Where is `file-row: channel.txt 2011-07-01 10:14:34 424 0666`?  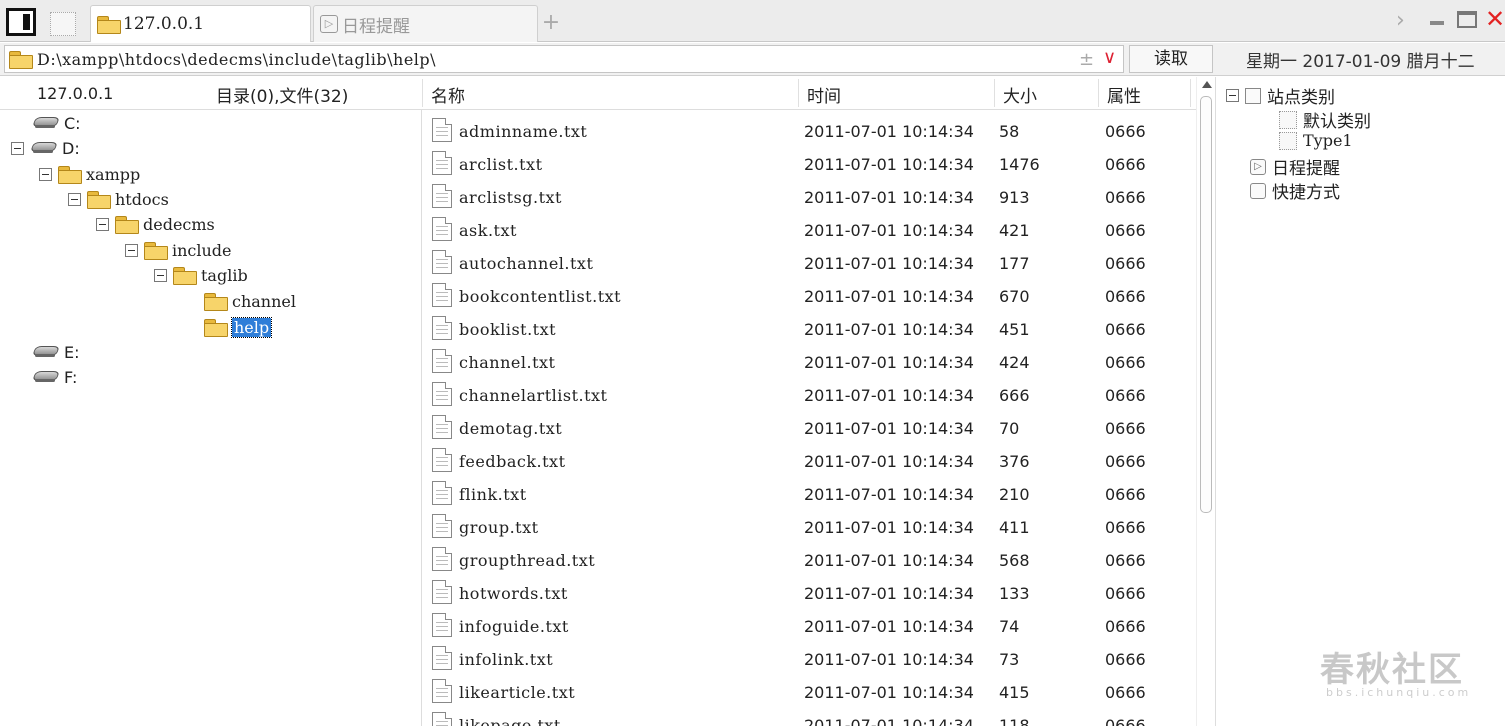 file-row: channel.txt 2011-07-01 10:14:34 424 0666 is located at coordinates (809, 360).